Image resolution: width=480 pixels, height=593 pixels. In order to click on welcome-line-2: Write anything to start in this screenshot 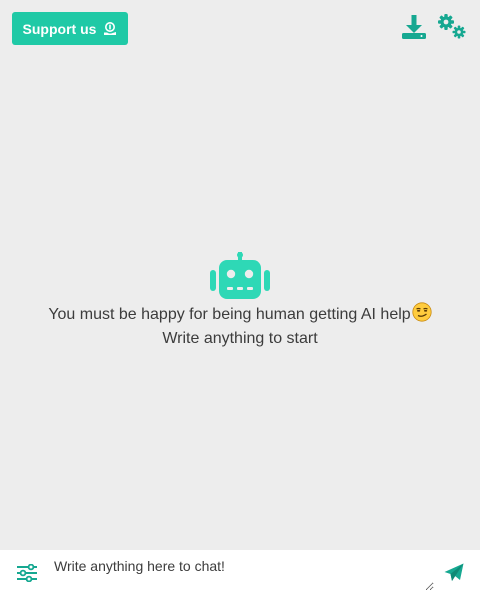, I will do `click(240, 338)`.